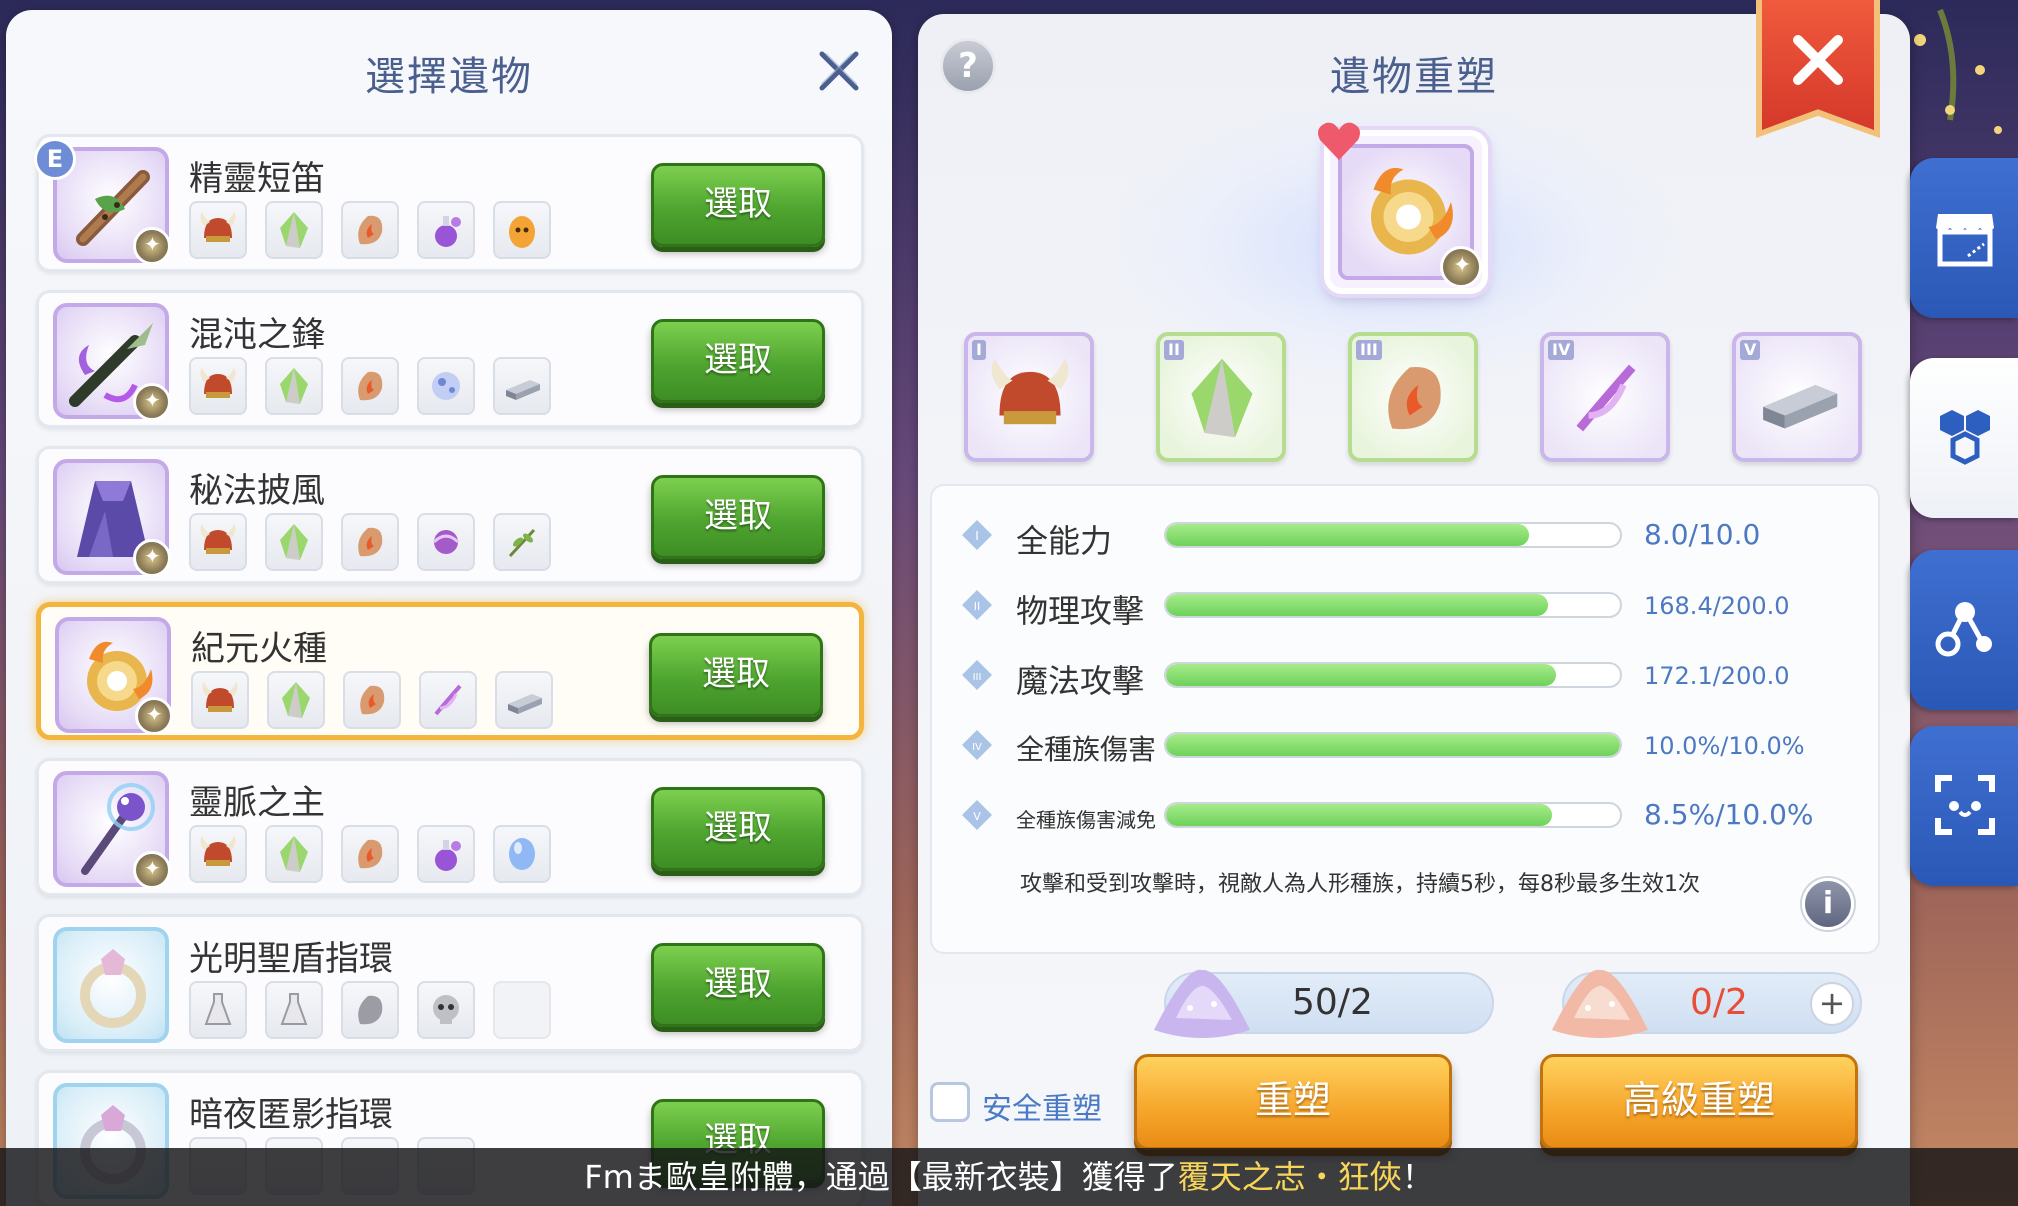 The image size is (2018, 1206). I want to click on stat-name: 物理攻擊, so click(1080, 611).